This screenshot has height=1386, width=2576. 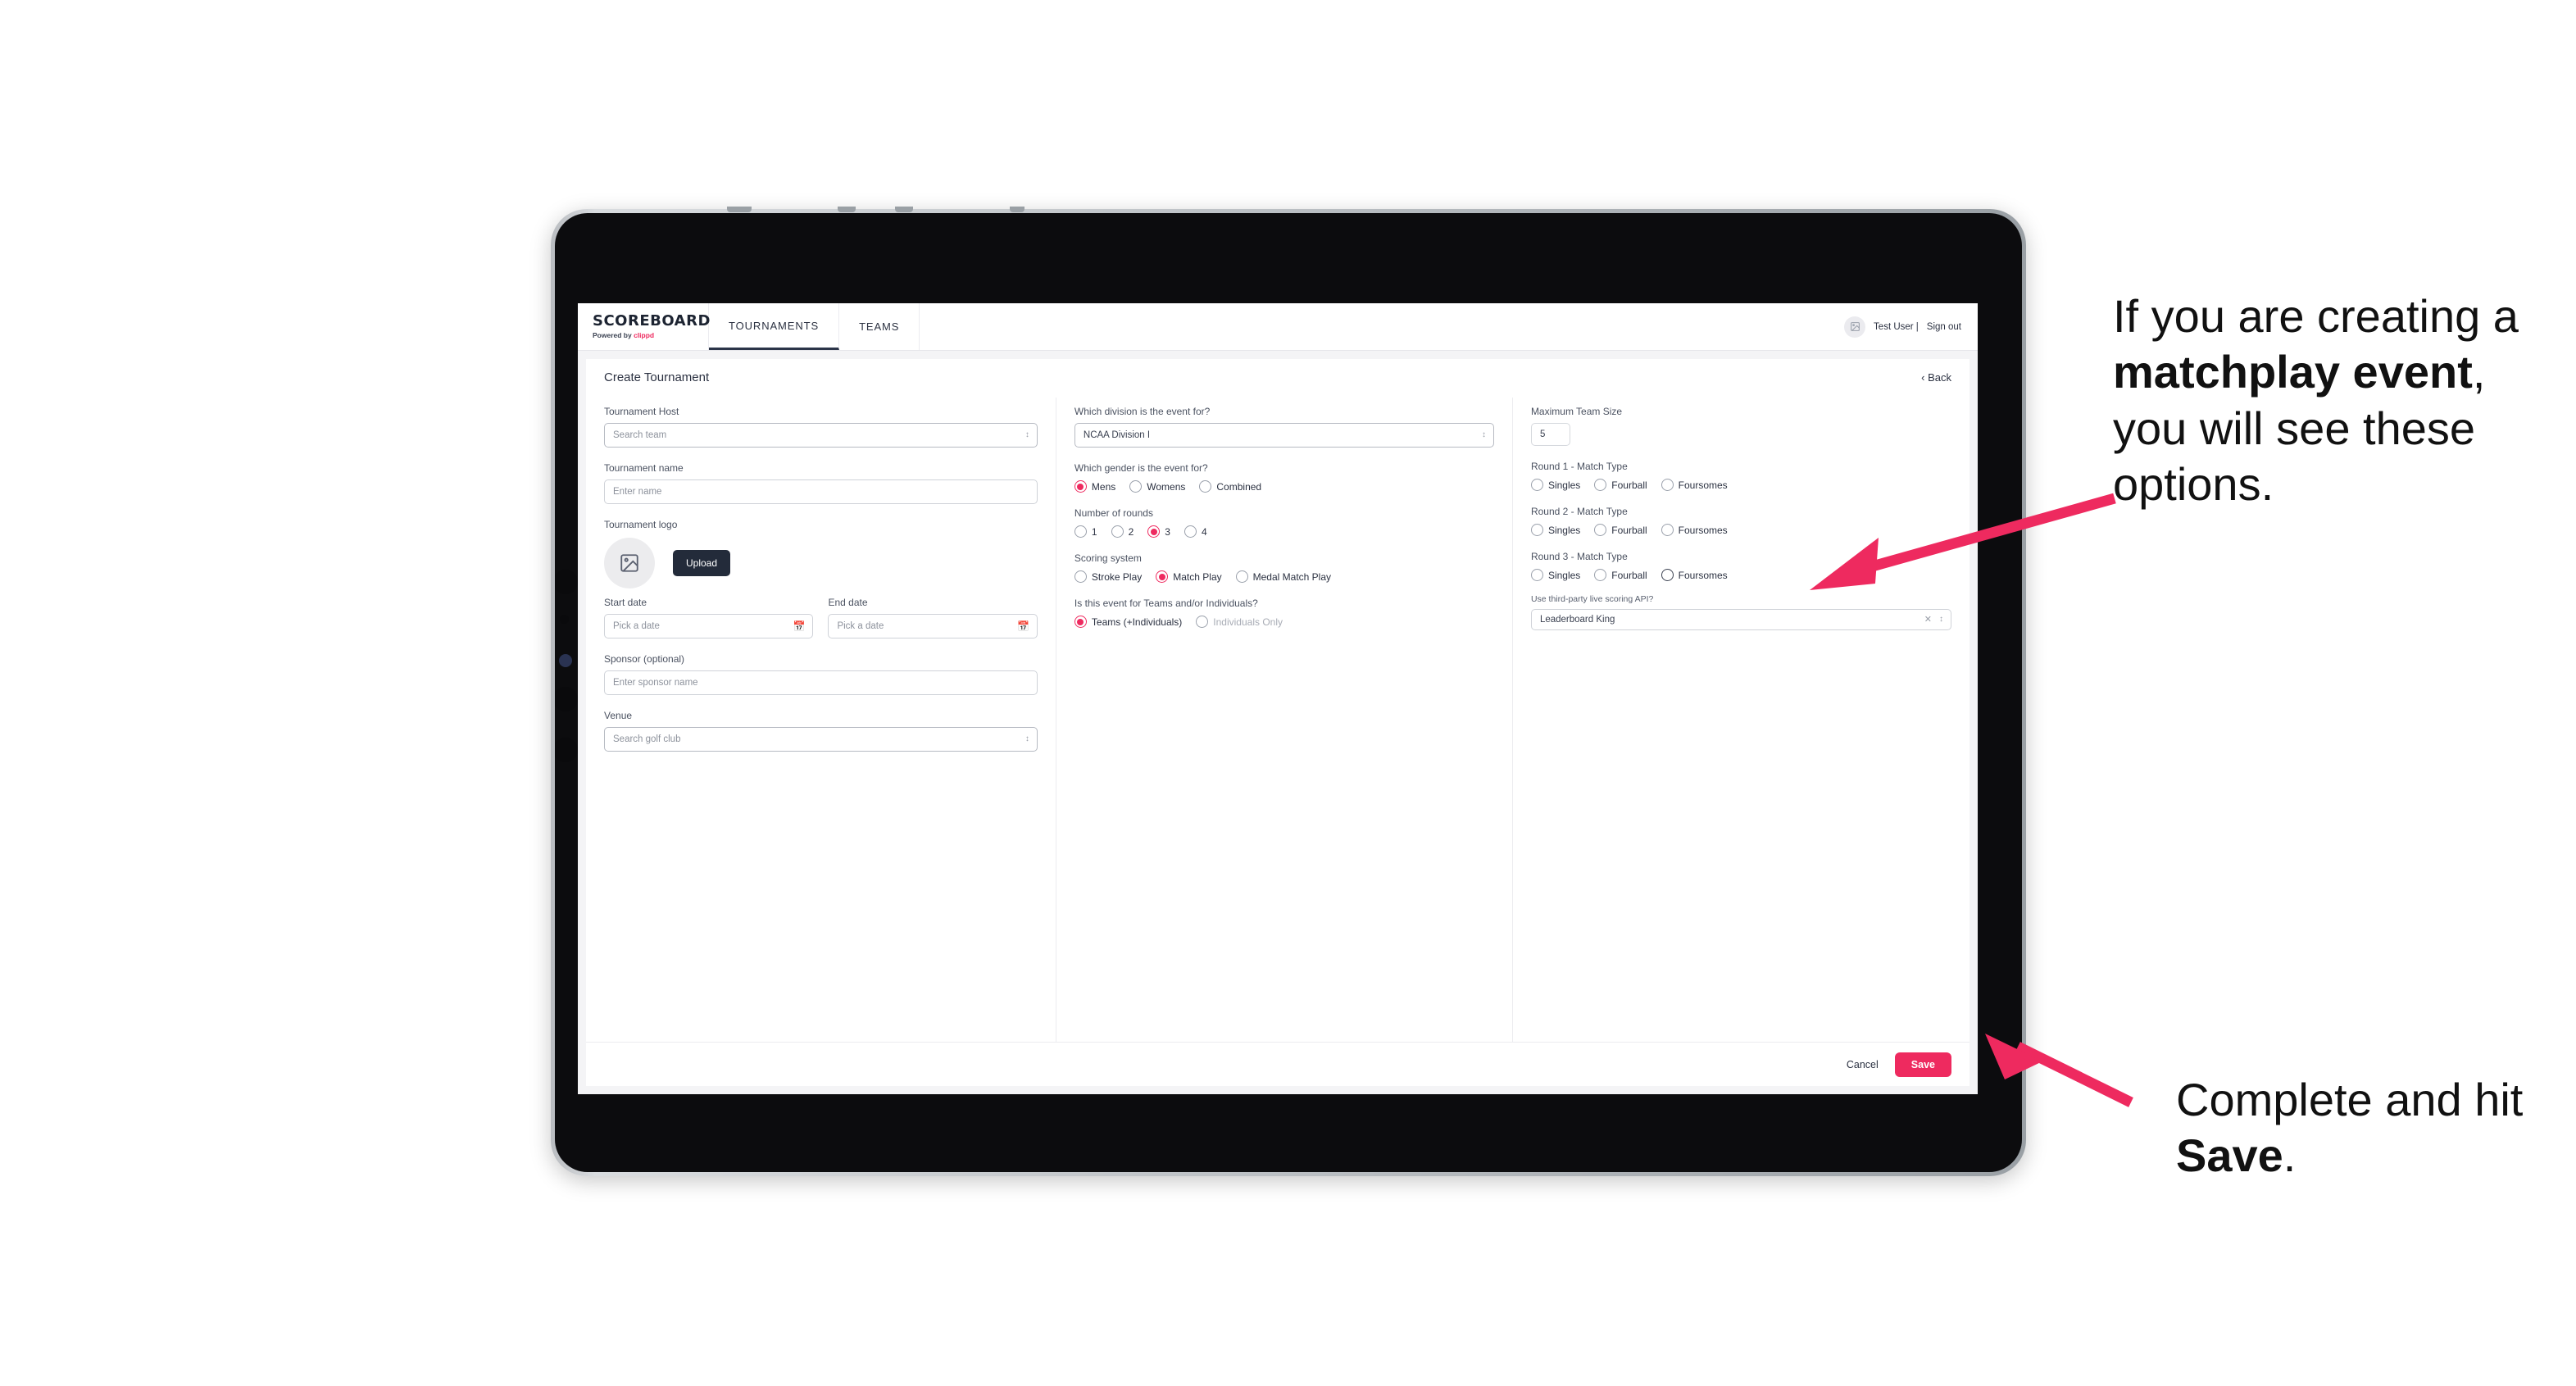 What do you see at coordinates (2350, 1099) in the screenshot?
I see `annotation-bottom-before: Complete and hit` at bounding box center [2350, 1099].